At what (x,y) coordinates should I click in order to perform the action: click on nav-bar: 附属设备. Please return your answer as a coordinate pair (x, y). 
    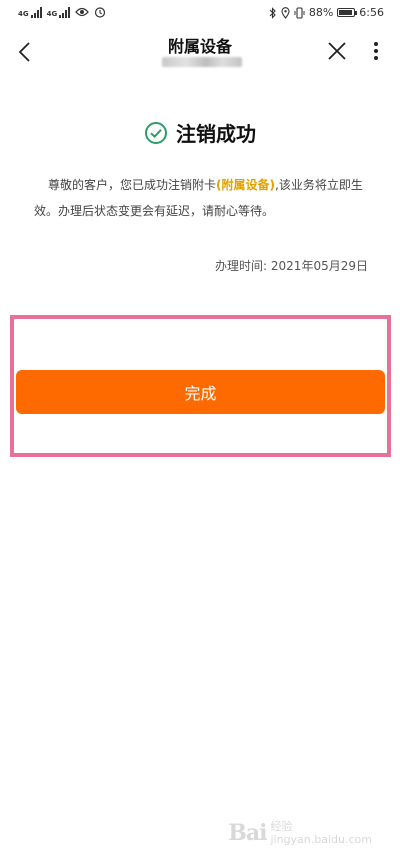
    Looking at the image, I should click on (200, 54).